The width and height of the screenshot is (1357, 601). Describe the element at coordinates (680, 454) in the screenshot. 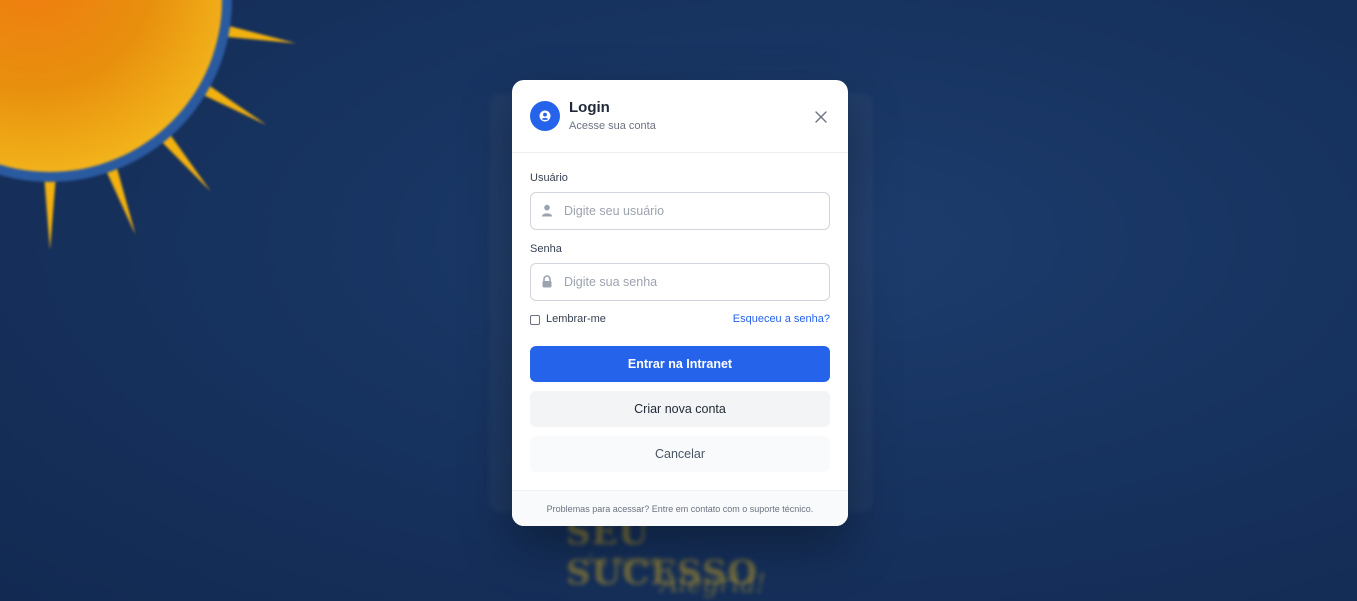

I see `cancel-button: Cancelar` at that location.